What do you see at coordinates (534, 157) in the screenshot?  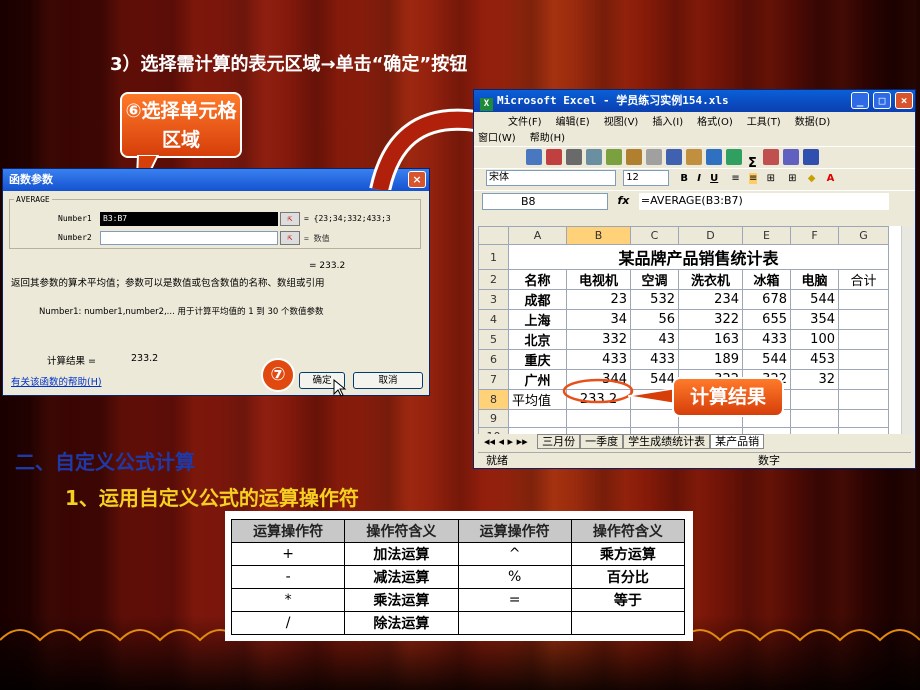 I see `save-icon` at bounding box center [534, 157].